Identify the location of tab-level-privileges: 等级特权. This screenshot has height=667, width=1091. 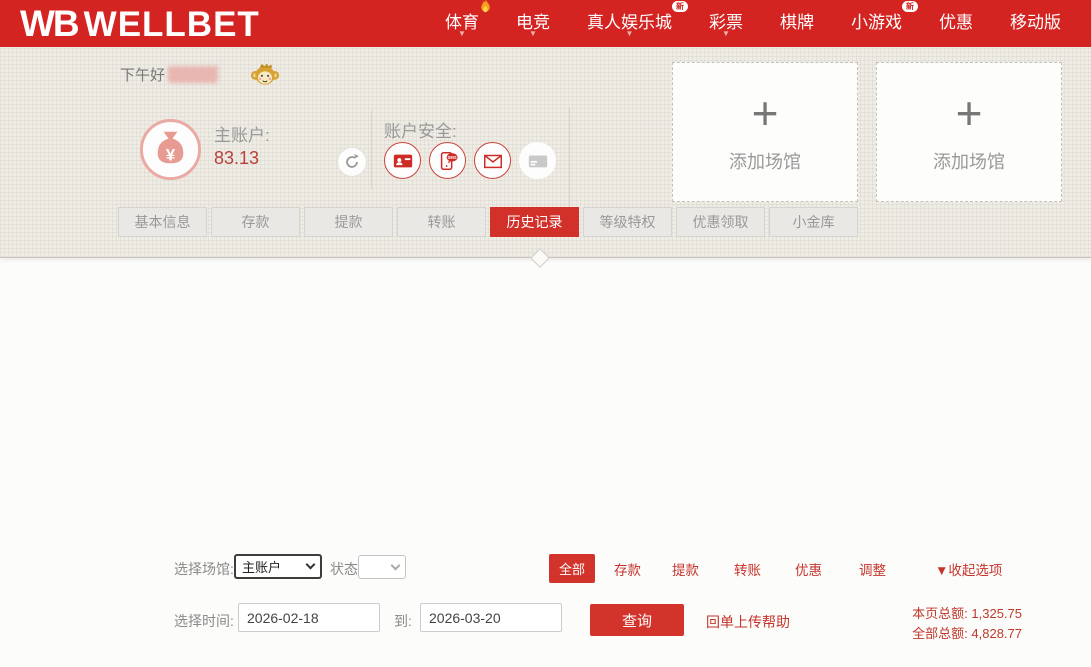
(627, 222).